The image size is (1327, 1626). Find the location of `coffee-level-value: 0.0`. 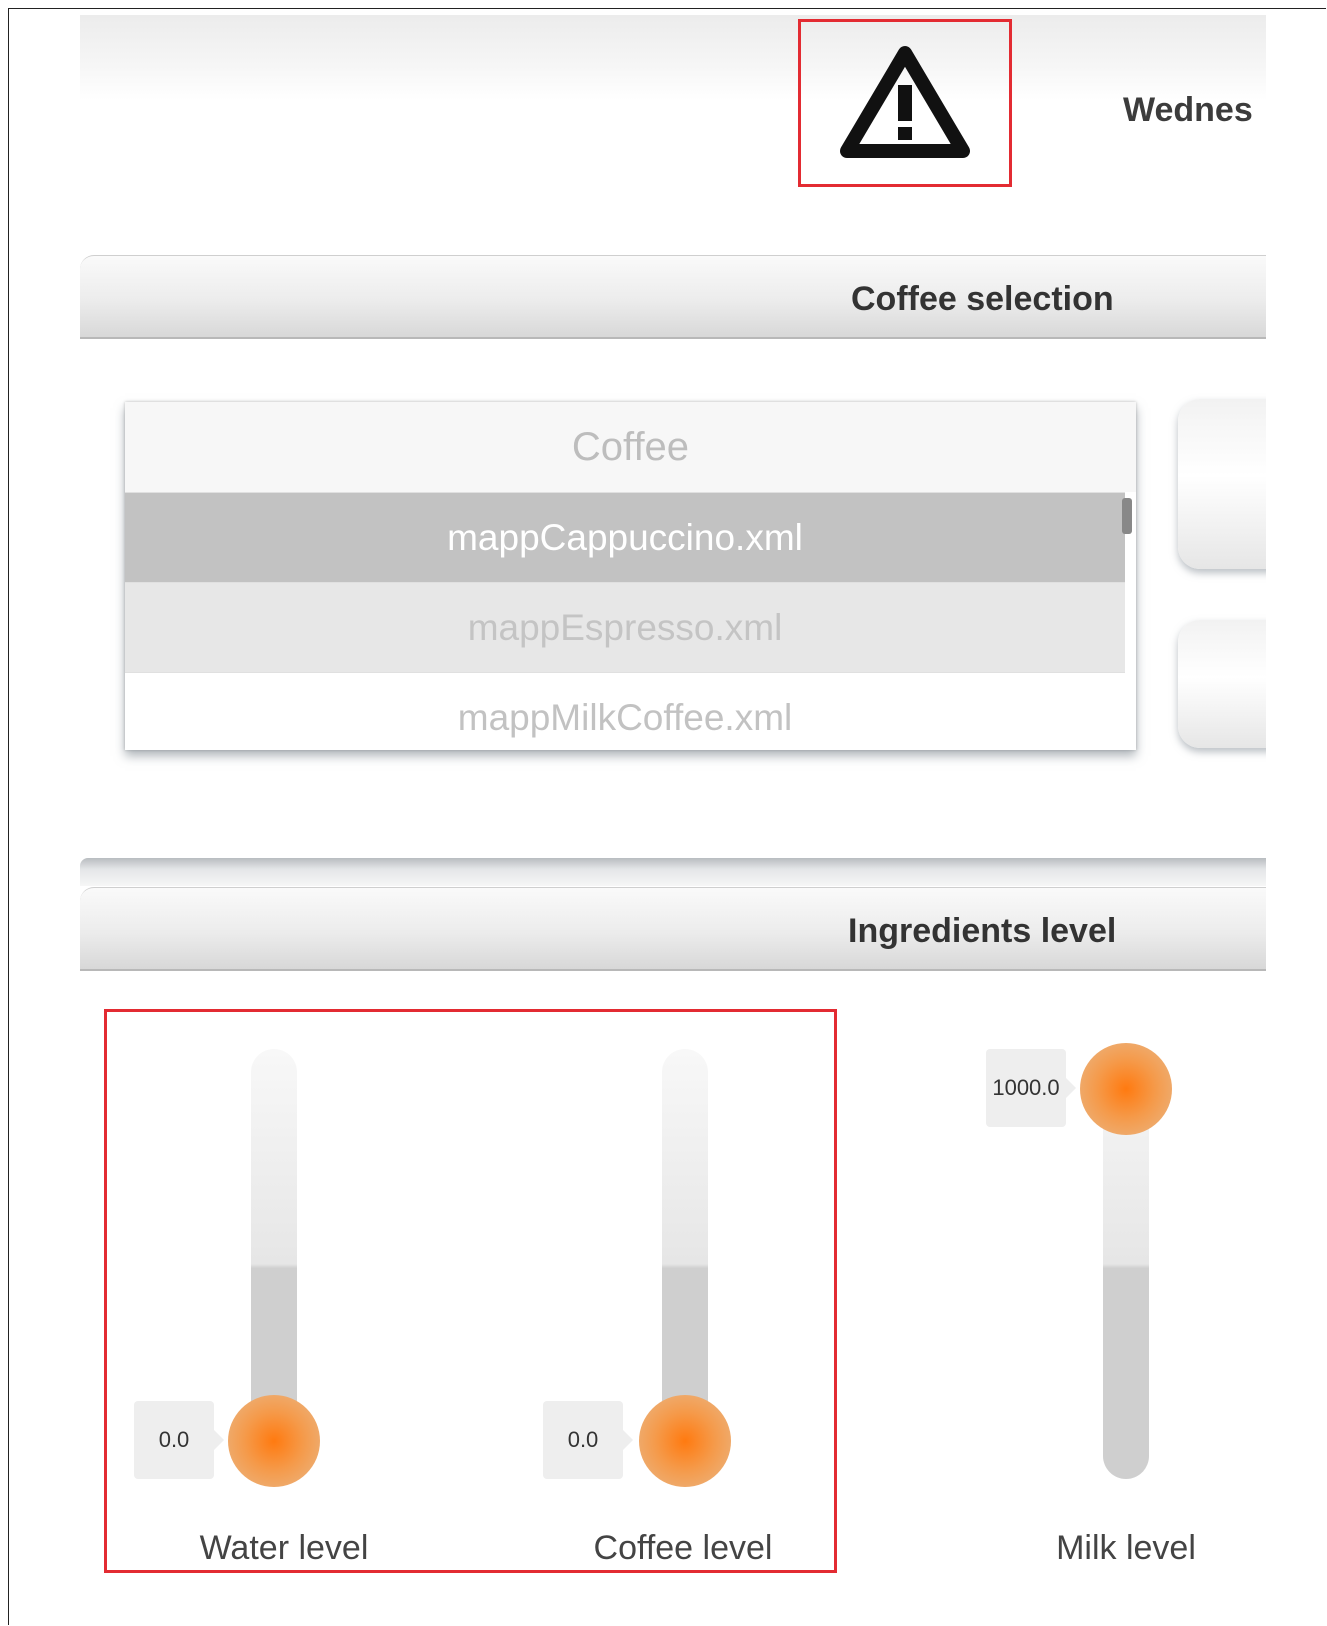

coffee-level-value: 0.0 is located at coordinates (588, 1440).